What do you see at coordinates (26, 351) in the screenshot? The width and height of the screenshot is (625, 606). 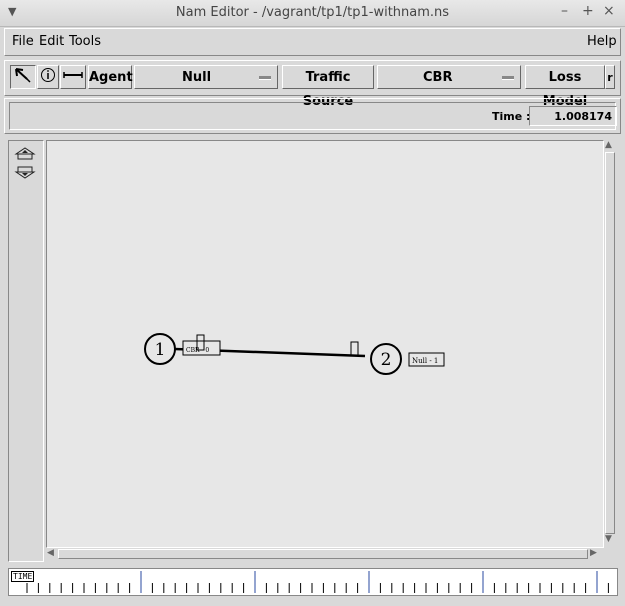 I see `zoom-panel` at bounding box center [26, 351].